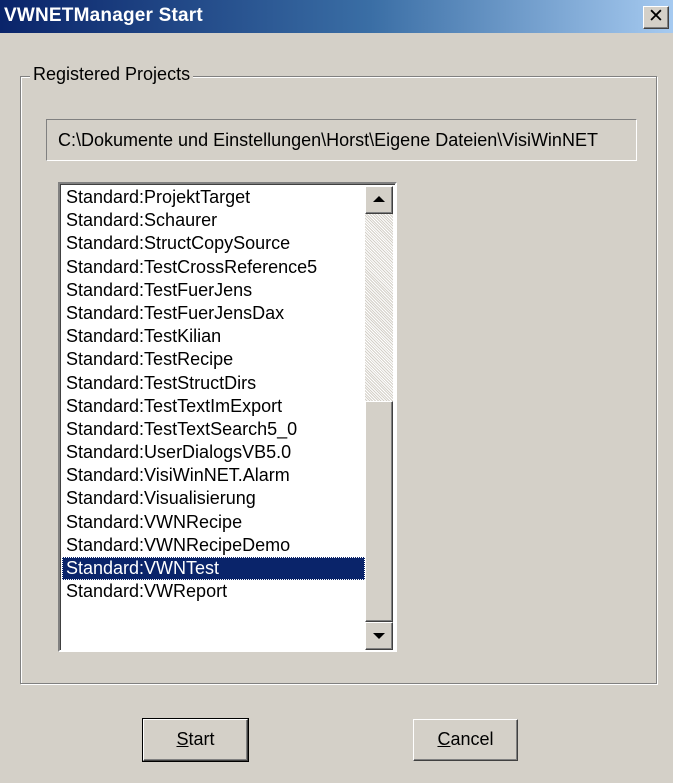  What do you see at coordinates (213, 545) in the screenshot?
I see `list-item: Standard:VWNRecipeDemo` at bounding box center [213, 545].